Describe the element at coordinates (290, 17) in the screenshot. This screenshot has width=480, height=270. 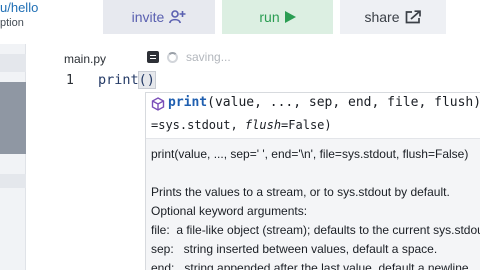
I see `play-icon` at that location.